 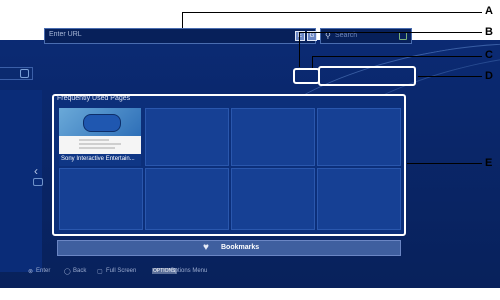 What do you see at coordinates (16, 73) in the screenshot?
I see `left-toolbar-strip` at bounding box center [16, 73].